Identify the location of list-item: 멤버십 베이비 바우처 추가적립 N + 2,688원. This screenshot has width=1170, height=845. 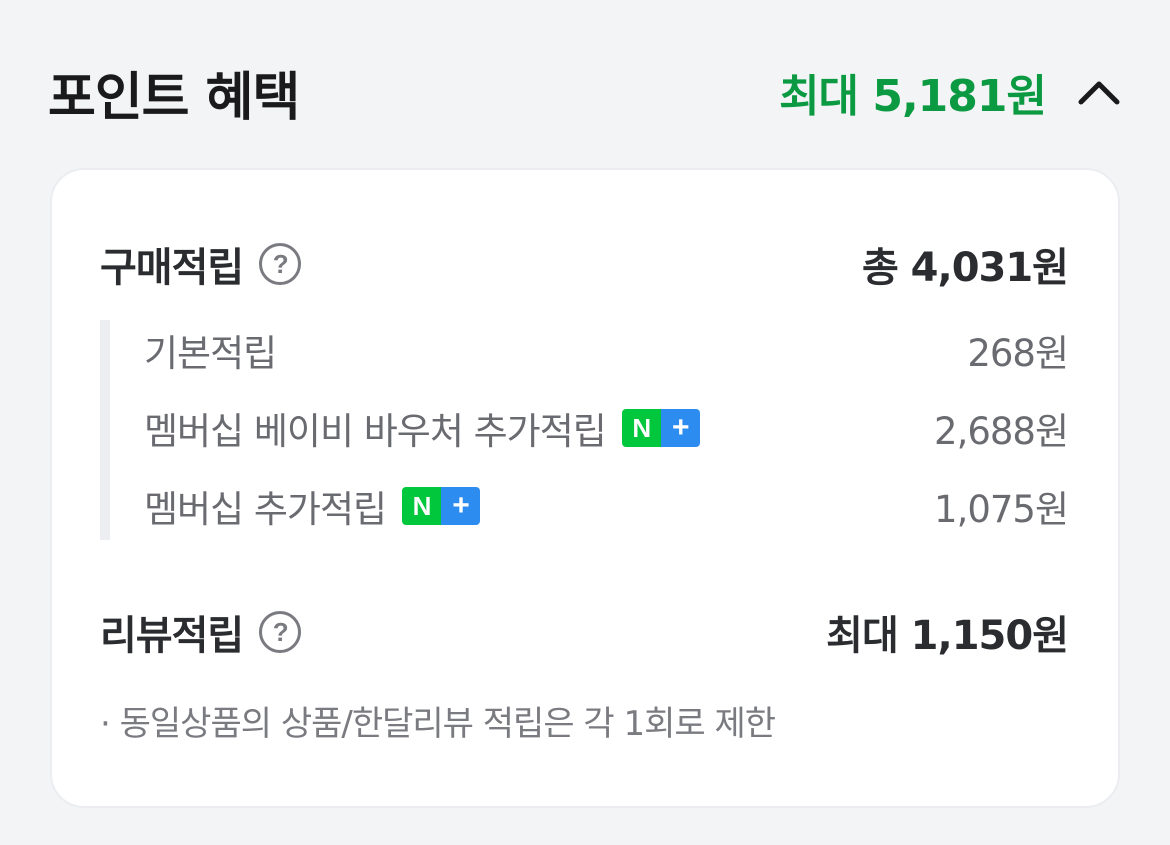
(606, 428).